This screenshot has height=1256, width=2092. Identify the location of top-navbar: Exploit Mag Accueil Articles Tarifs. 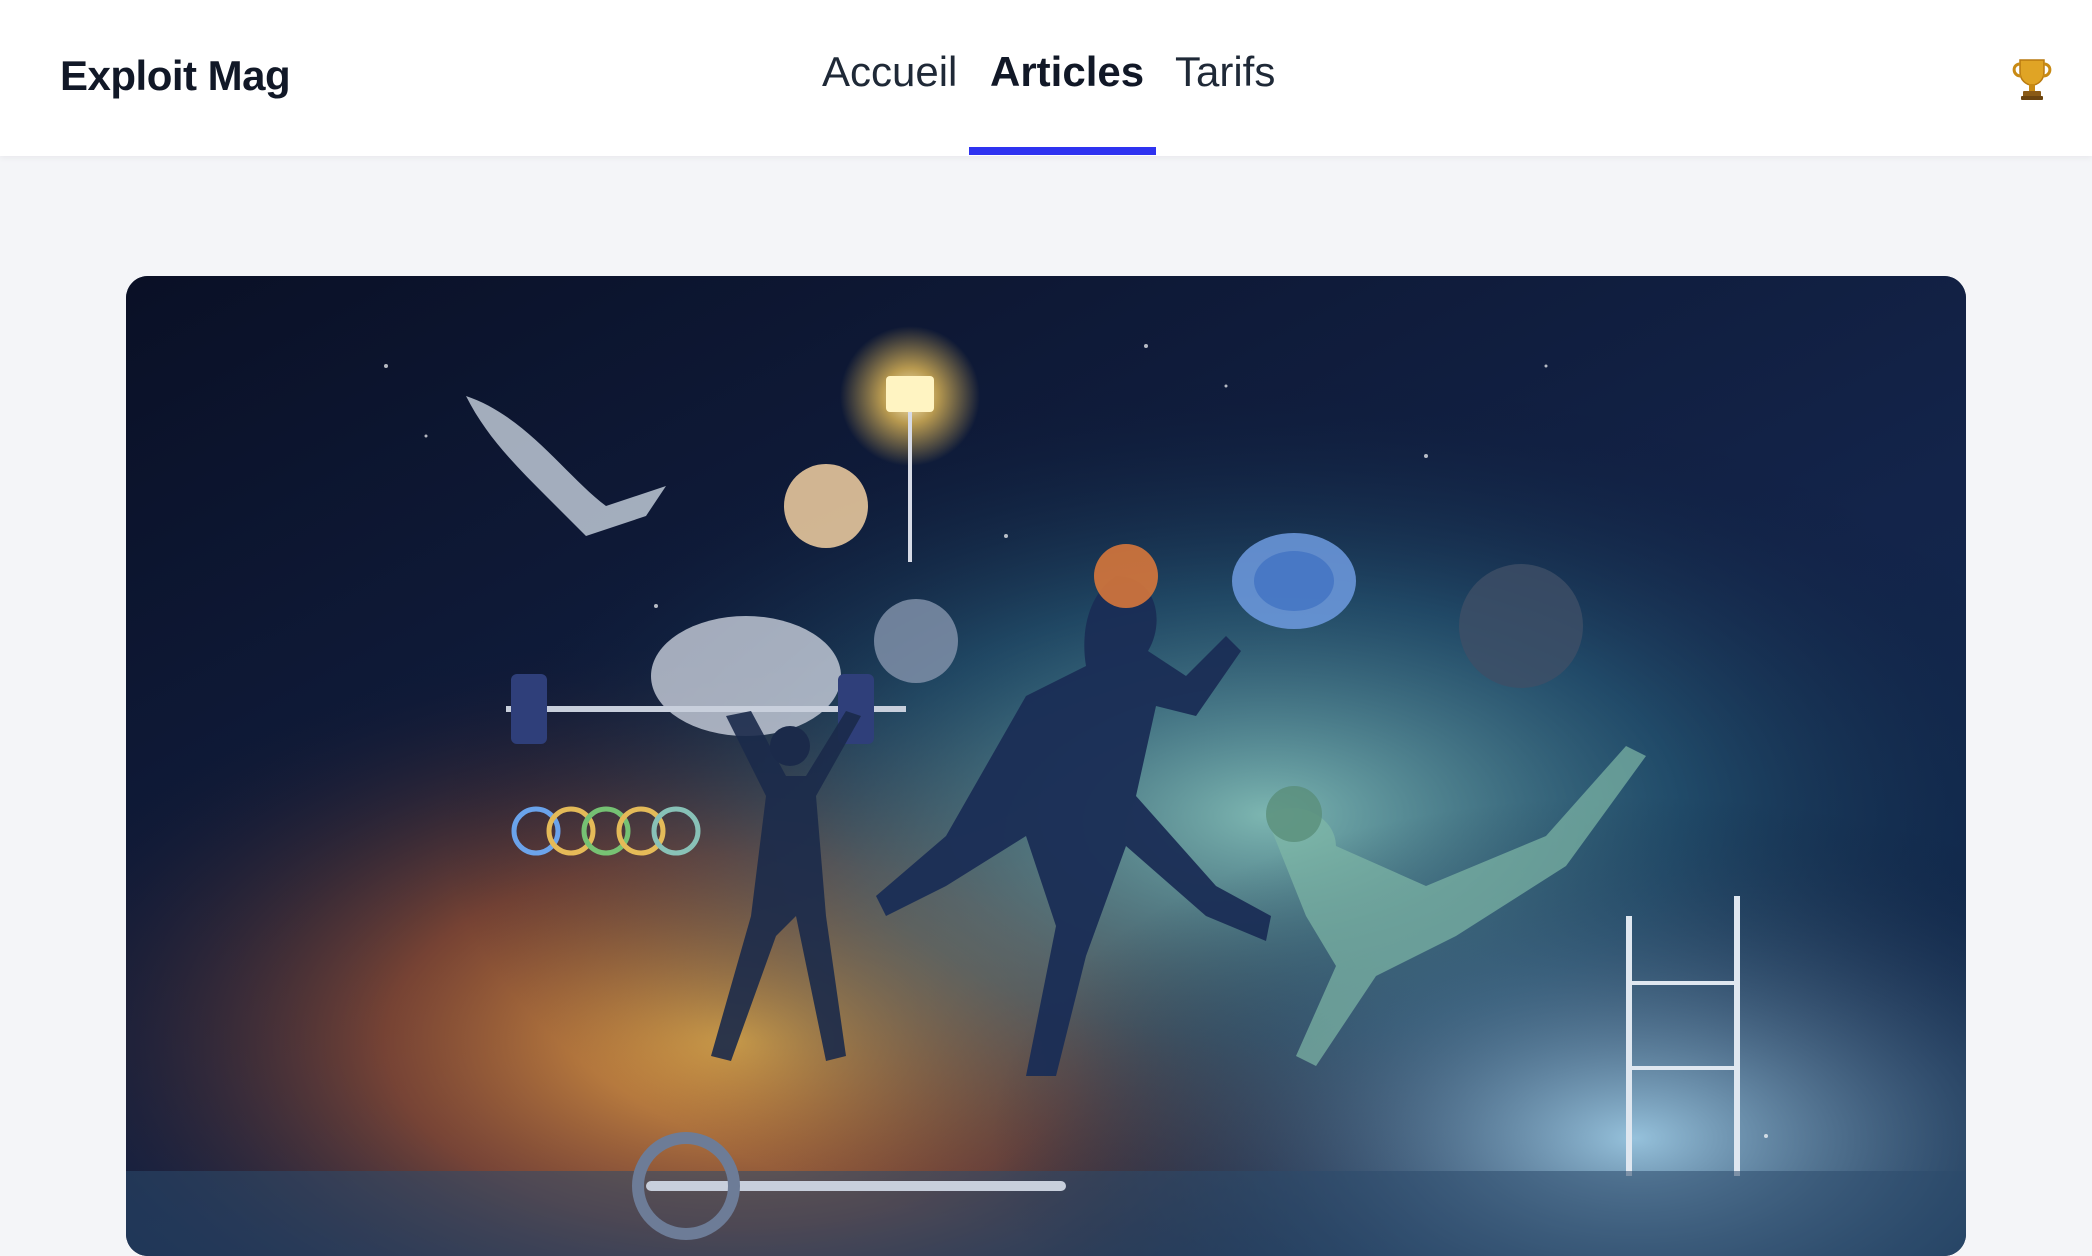
(1046, 78).